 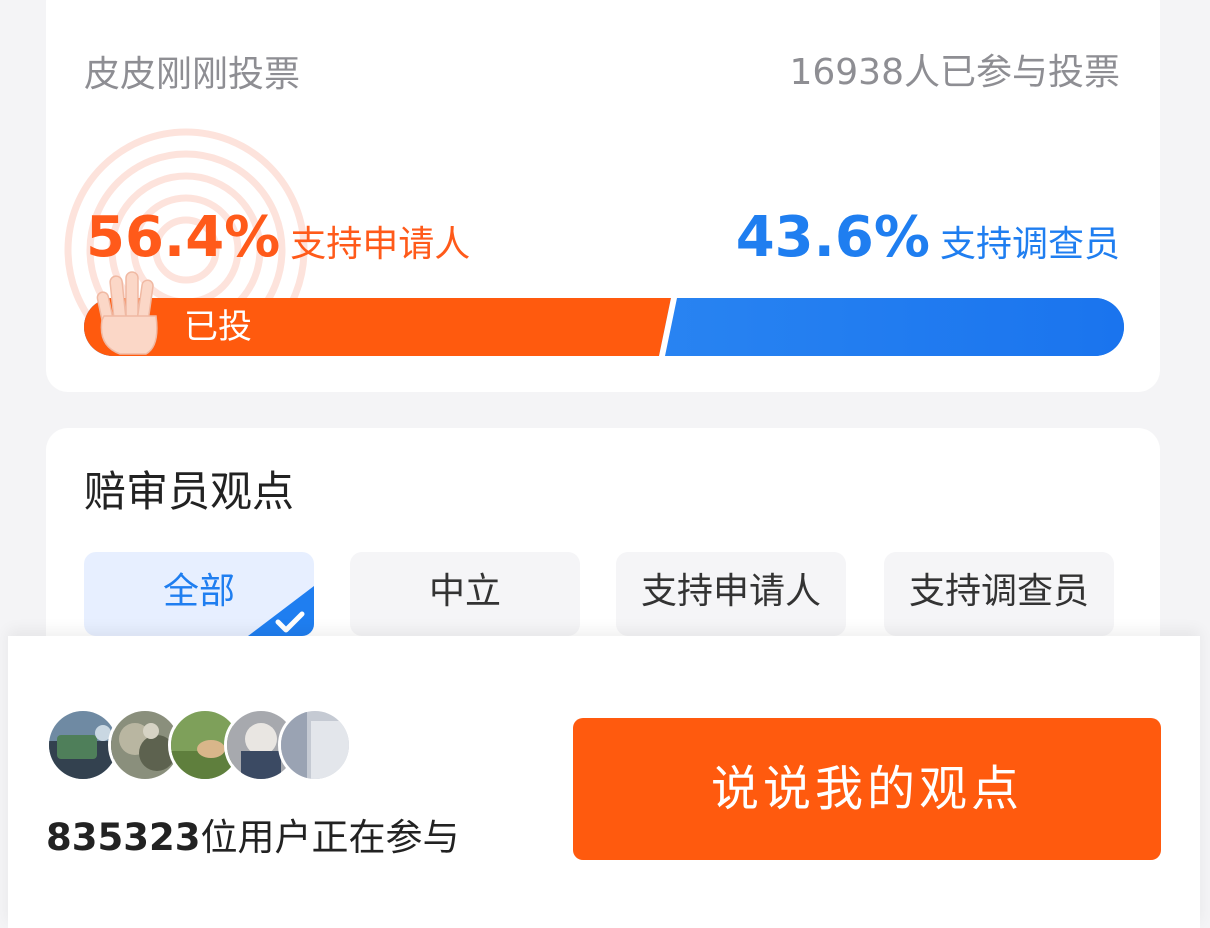 I want to click on voted-label: 已投, so click(x=218, y=327).